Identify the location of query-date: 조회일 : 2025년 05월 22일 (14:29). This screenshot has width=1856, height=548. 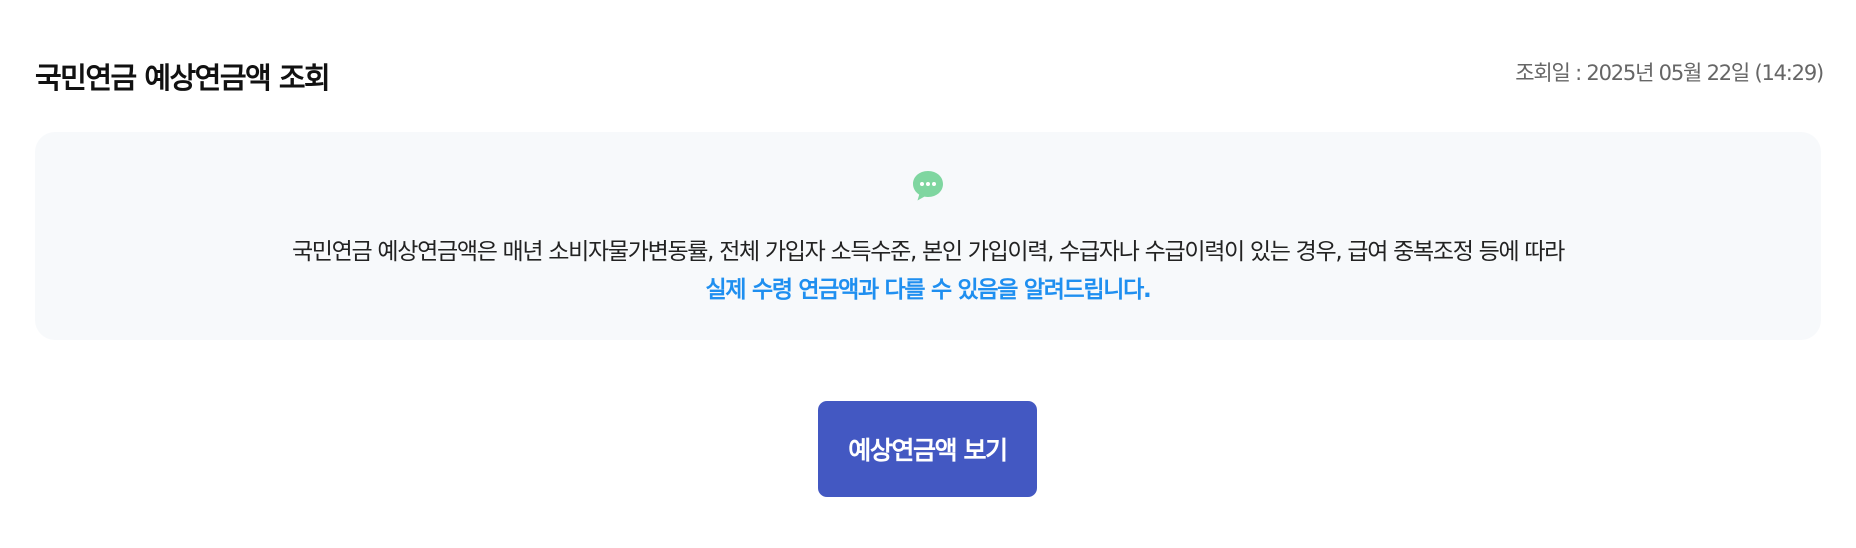
(1669, 73).